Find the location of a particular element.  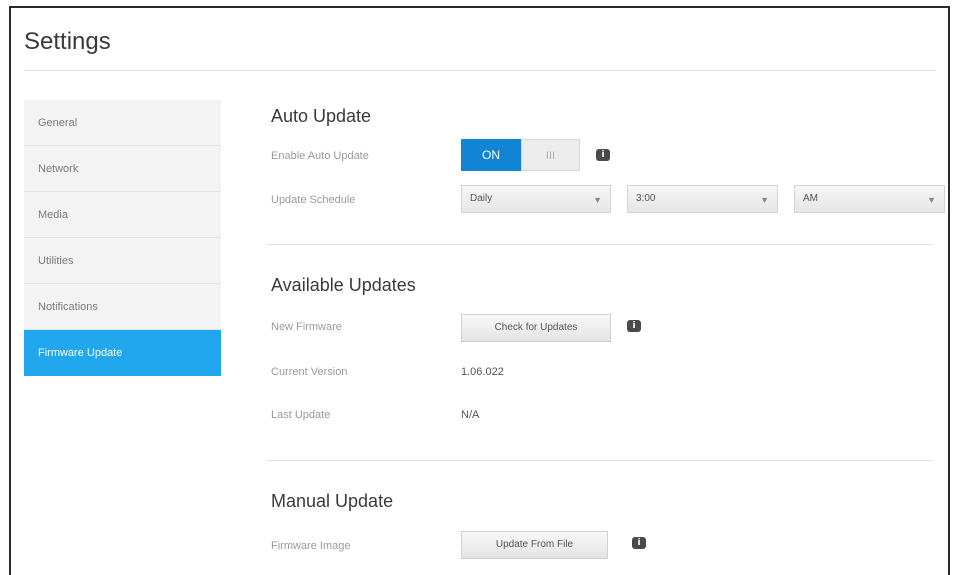

sidebar-item-label: Media is located at coordinates (53, 215).